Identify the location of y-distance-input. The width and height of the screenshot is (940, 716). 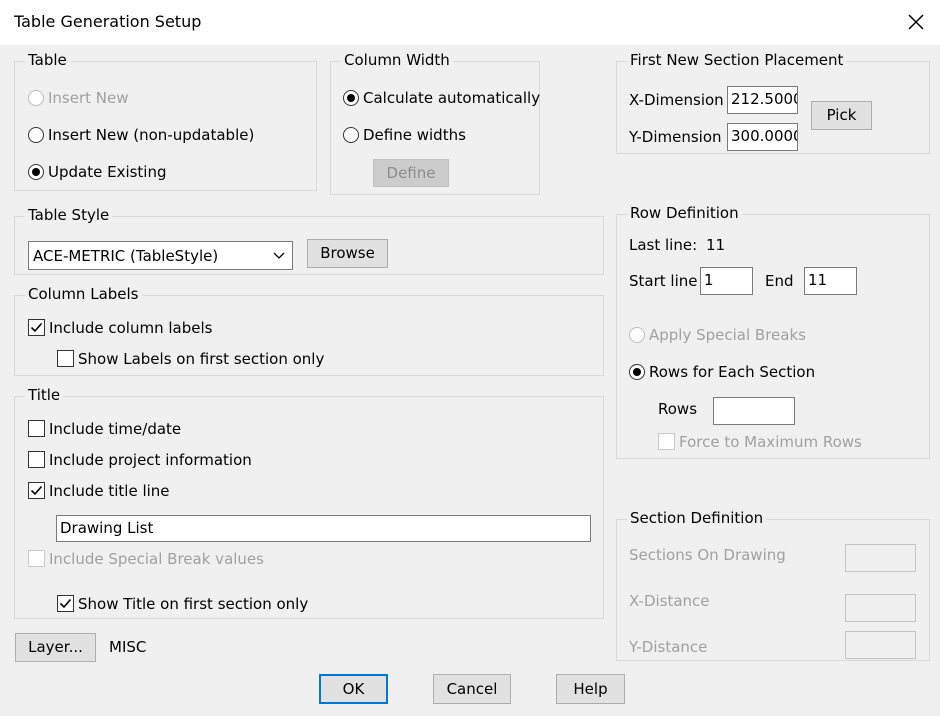
(880, 645).